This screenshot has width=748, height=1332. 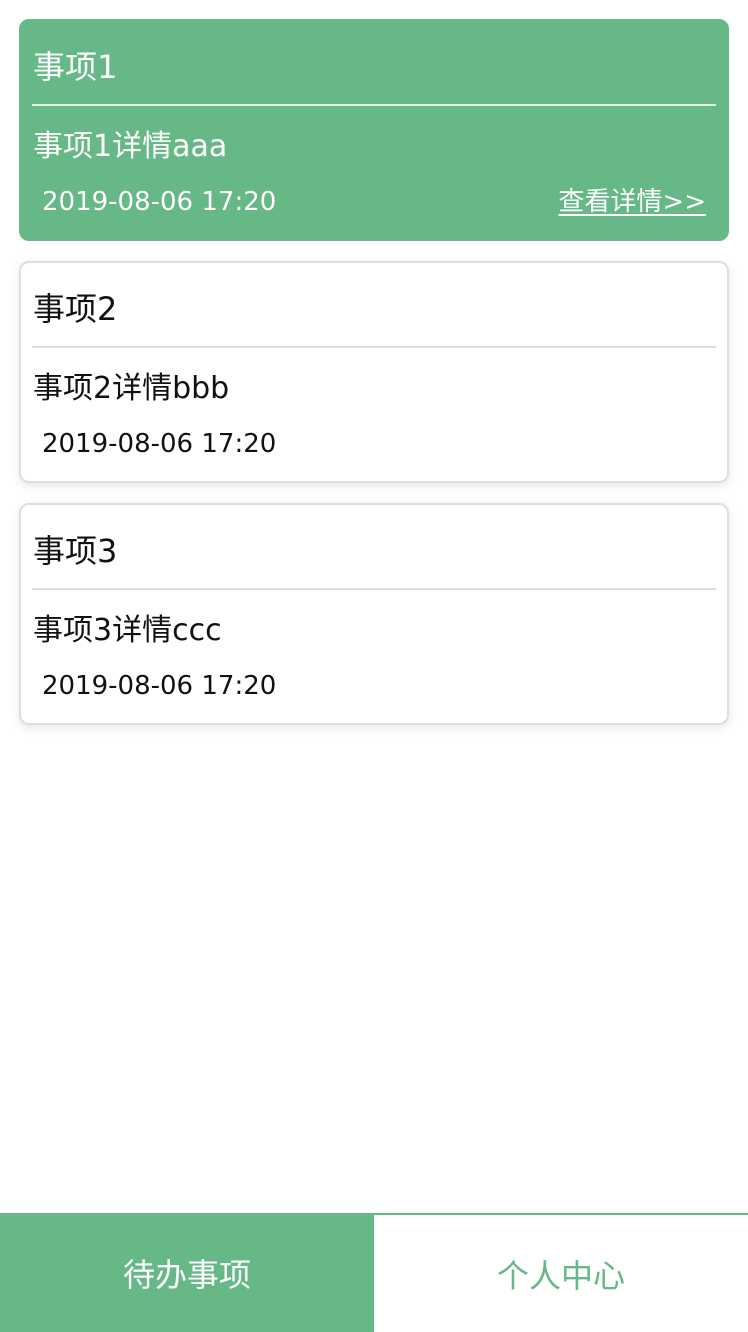 I want to click on view-details-link: 查看详情>>, so click(x=632, y=202).